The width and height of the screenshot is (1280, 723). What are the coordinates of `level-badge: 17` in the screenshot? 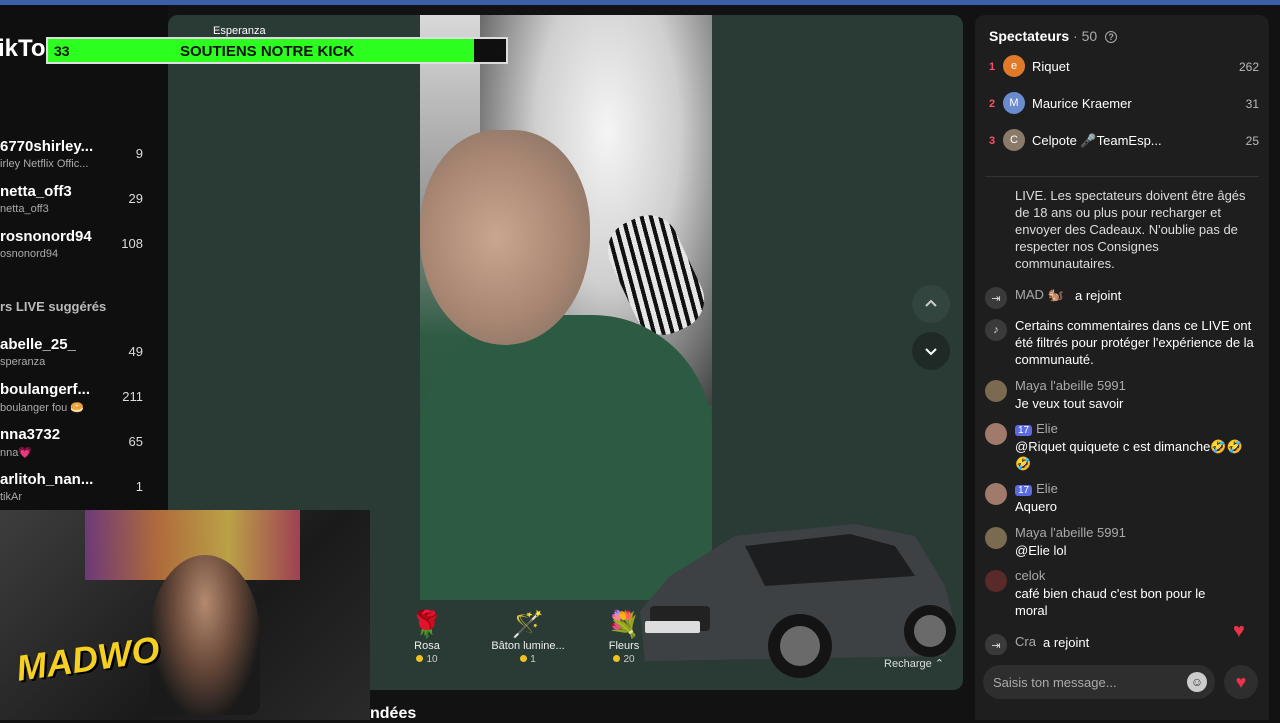 It's located at (1024, 430).